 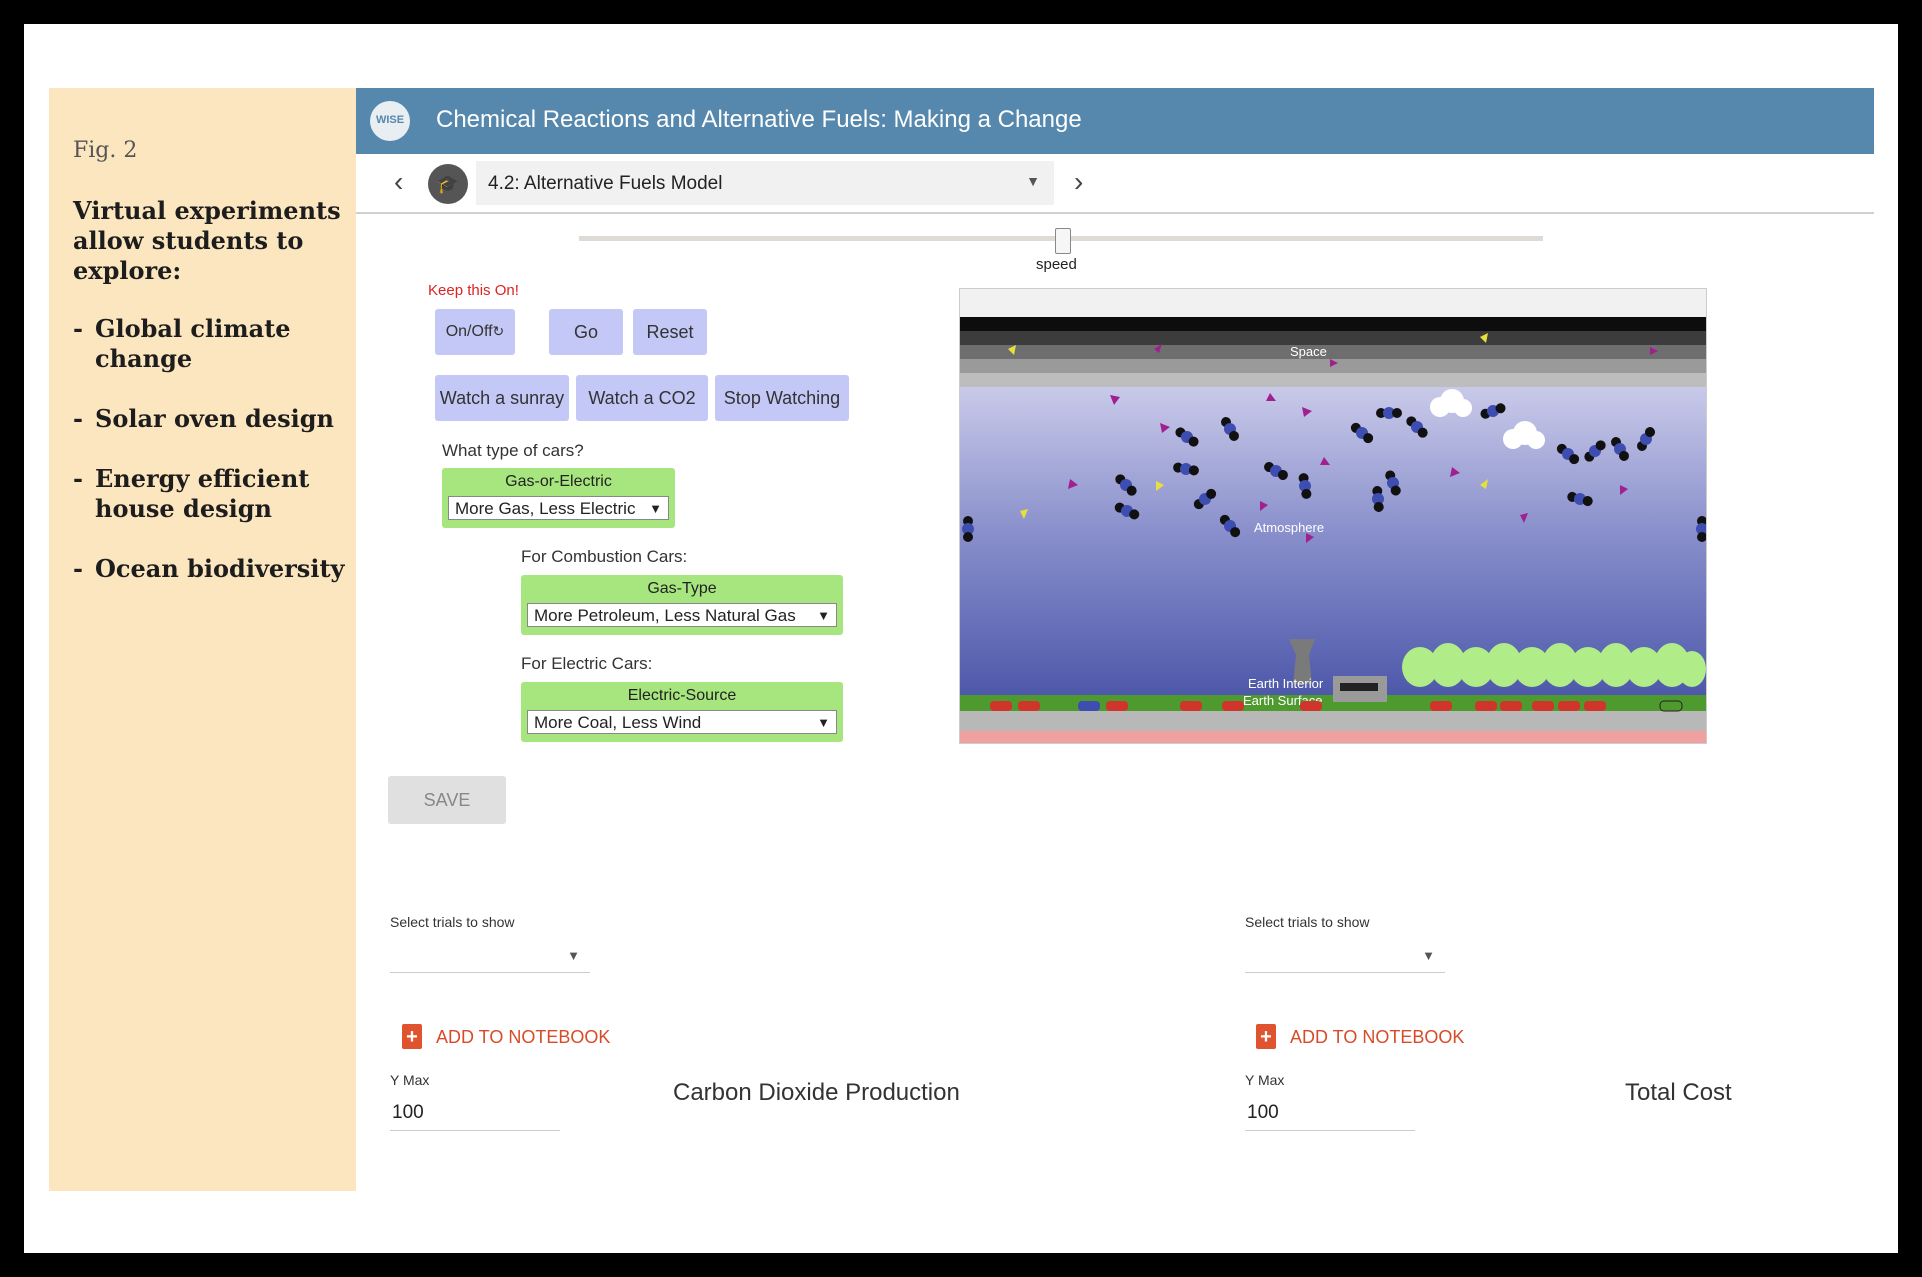 I want to click on step-select-value: 4.2: Alternative Fuels Model, so click(x=605, y=183).